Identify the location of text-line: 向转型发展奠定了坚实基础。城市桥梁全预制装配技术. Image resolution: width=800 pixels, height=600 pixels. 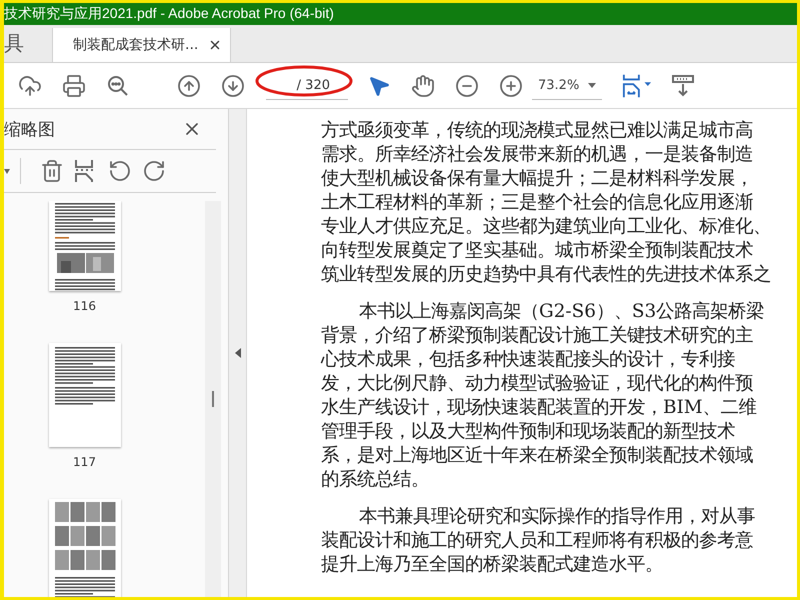
(537, 251).